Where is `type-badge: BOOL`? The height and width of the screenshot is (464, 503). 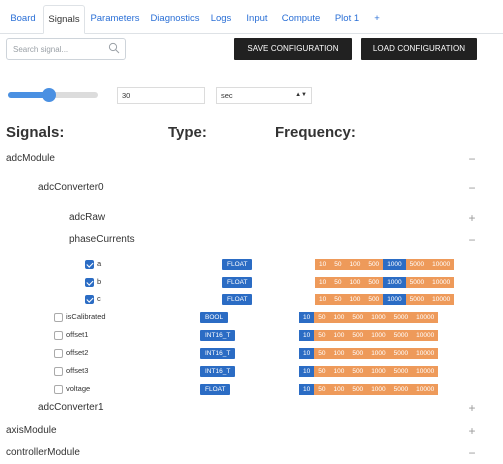 type-badge: BOOL is located at coordinates (214, 317).